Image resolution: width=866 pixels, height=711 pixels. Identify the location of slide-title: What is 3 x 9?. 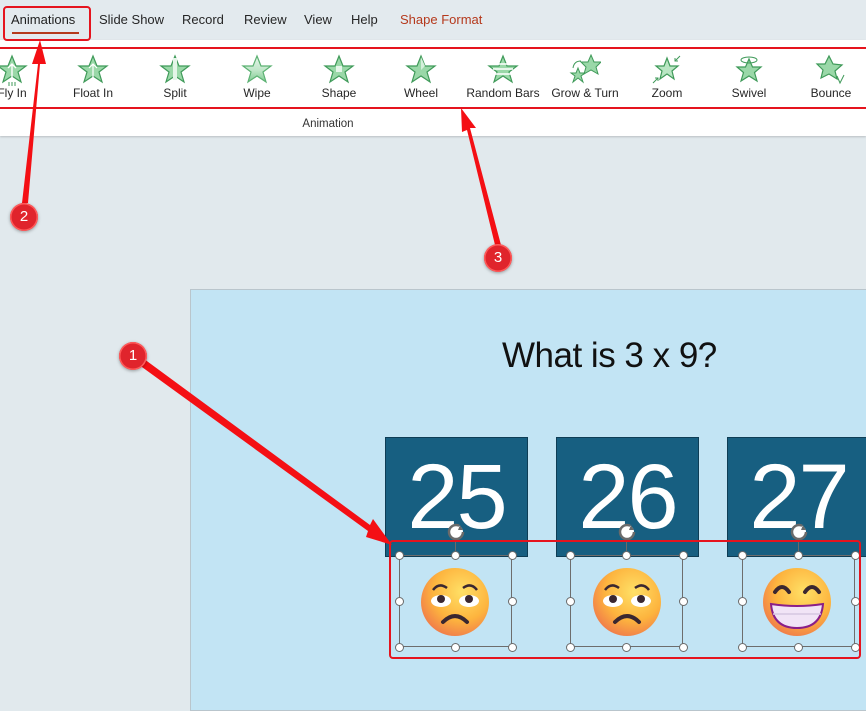
(609, 356).